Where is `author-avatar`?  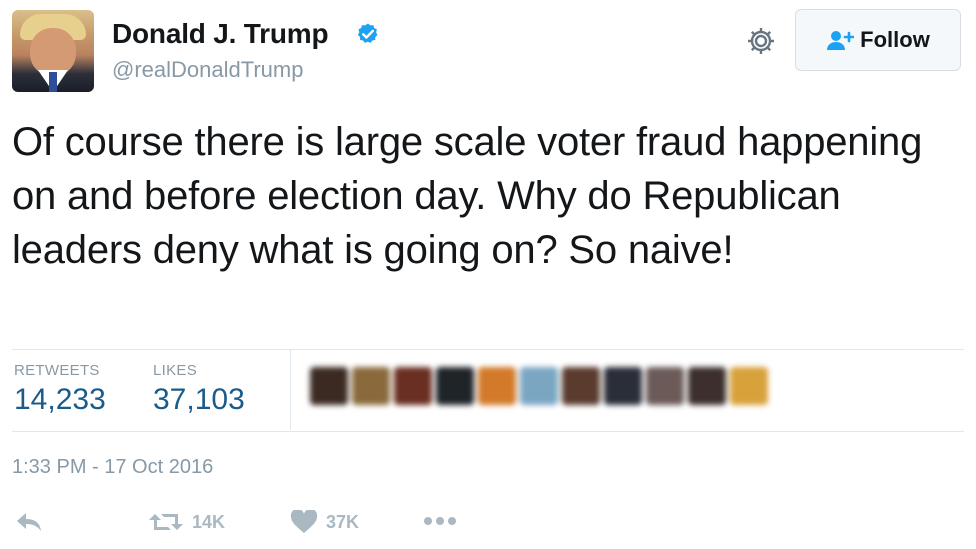 author-avatar is located at coordinates (53, 51).